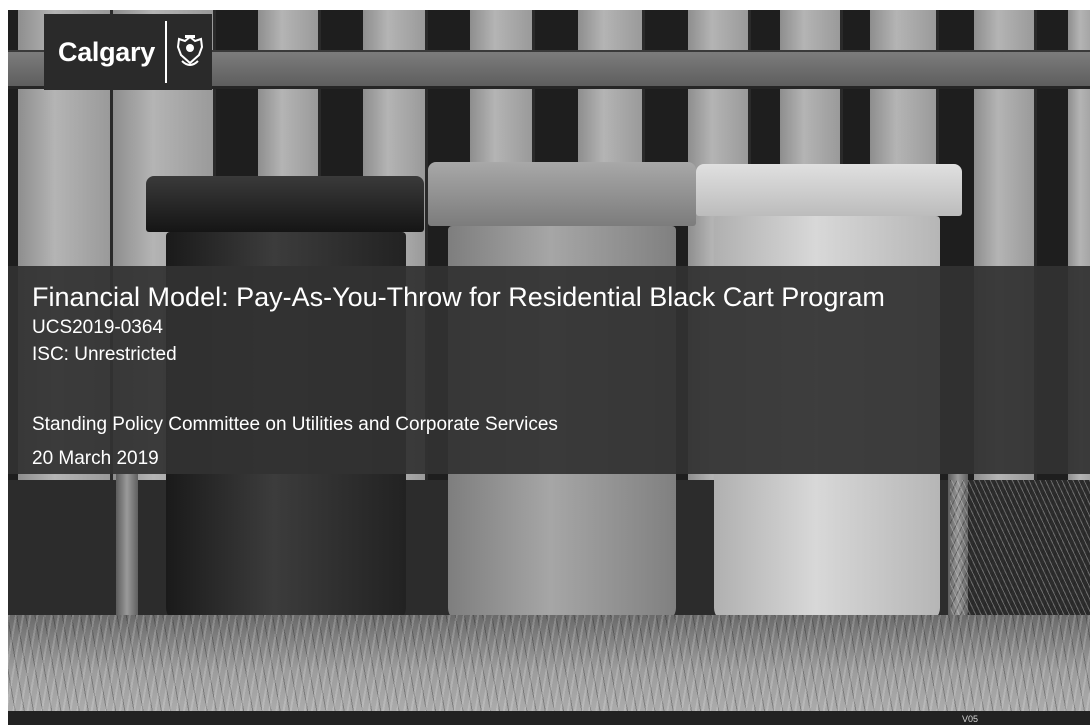 The width and height of the screenshot is (1090, 725). What do you see at coordinates (189, 50) in the screenshot?
I see `city-crest-icon` at bounding box center [189, 50].